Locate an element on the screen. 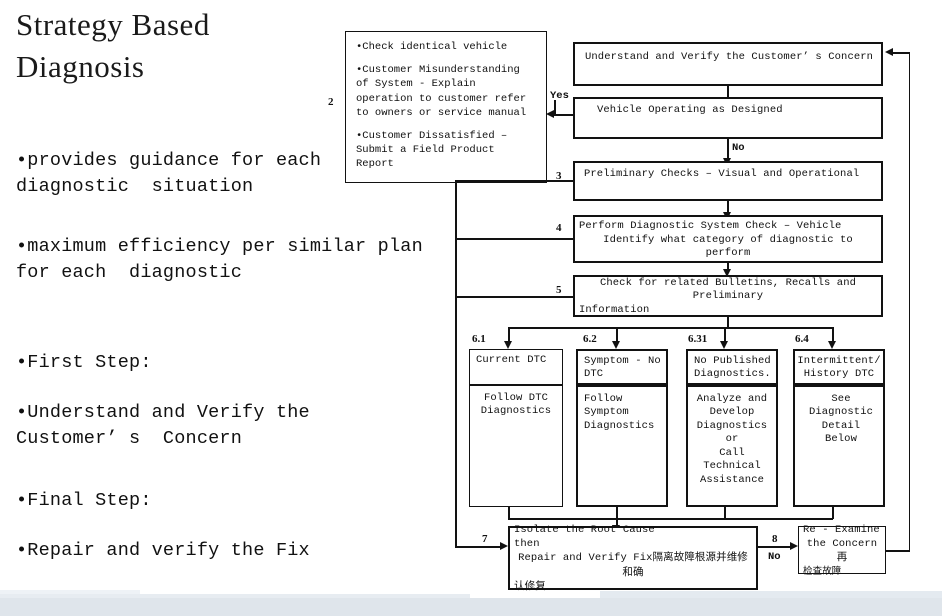 This screenshot has width=942, height=616. step-62-body-box: Follow Symptom Diagnostics is located at coordinates (622, 446).